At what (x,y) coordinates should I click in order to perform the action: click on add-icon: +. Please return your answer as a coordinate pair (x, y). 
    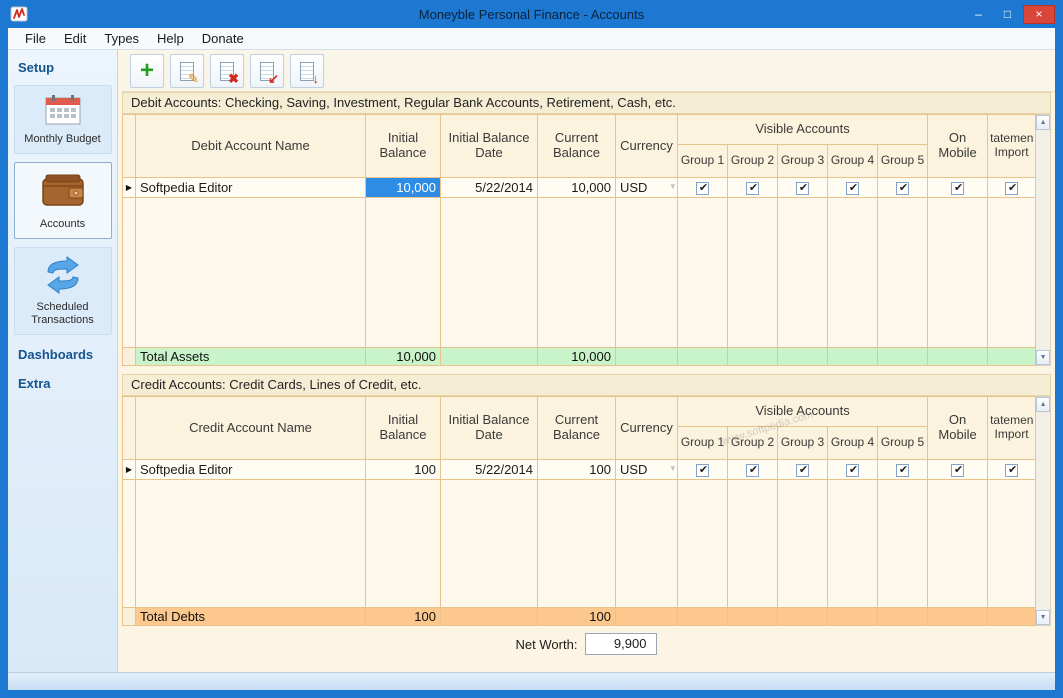
    Looking at the image, I should click on (146, 70).